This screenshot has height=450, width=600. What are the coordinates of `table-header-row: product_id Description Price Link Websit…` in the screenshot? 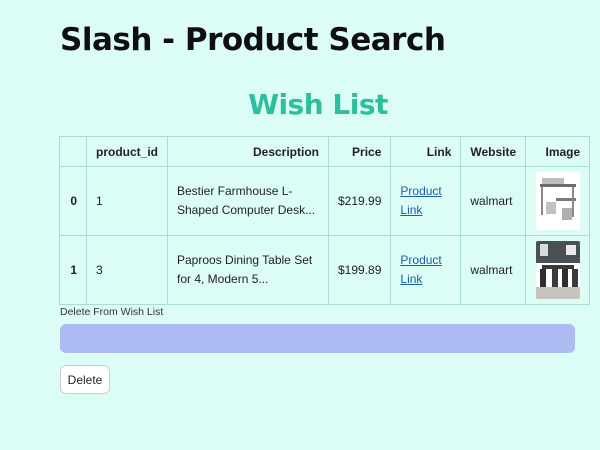 It's located at (325, 151).